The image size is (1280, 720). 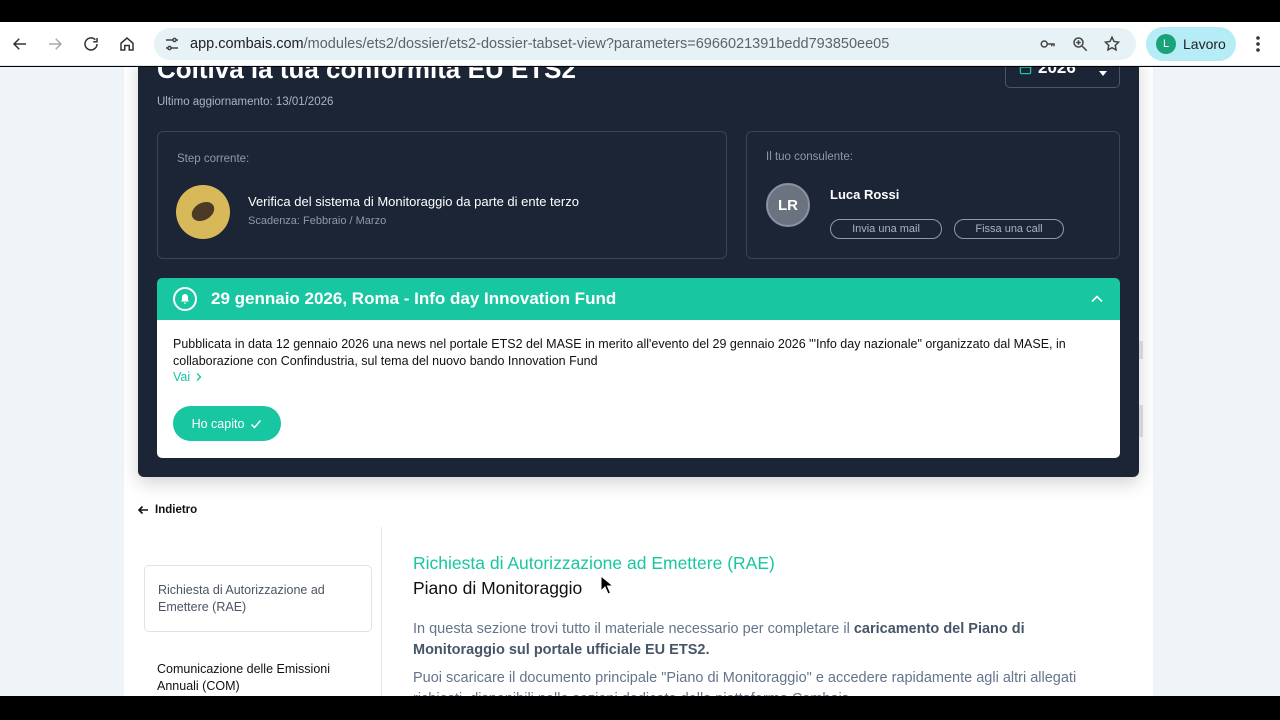 What do you see at coordinates (1166, 44) in the screenshot?
I see `profile-avatar: L` at bounding box center [1166, 44].